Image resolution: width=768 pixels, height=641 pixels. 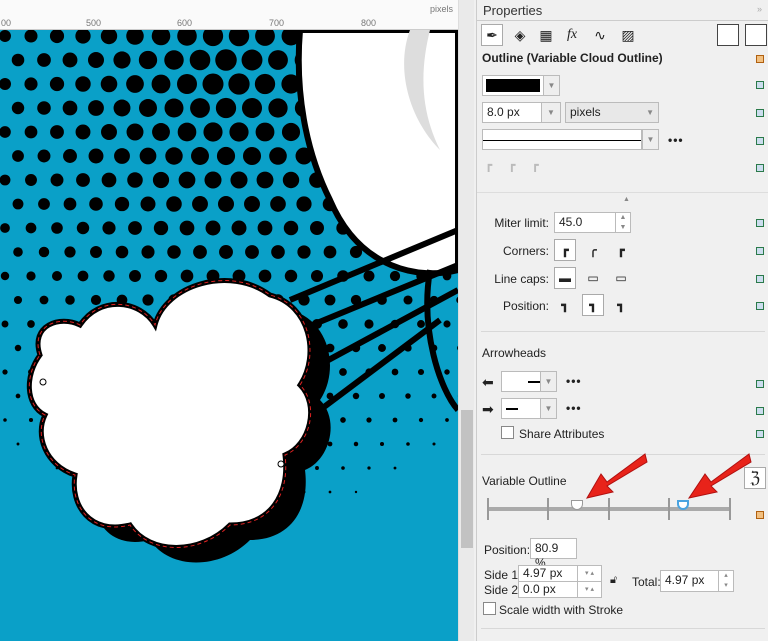 I want to click on end-arrowhead-dropdown: ▼, so click(x=548, y=408).